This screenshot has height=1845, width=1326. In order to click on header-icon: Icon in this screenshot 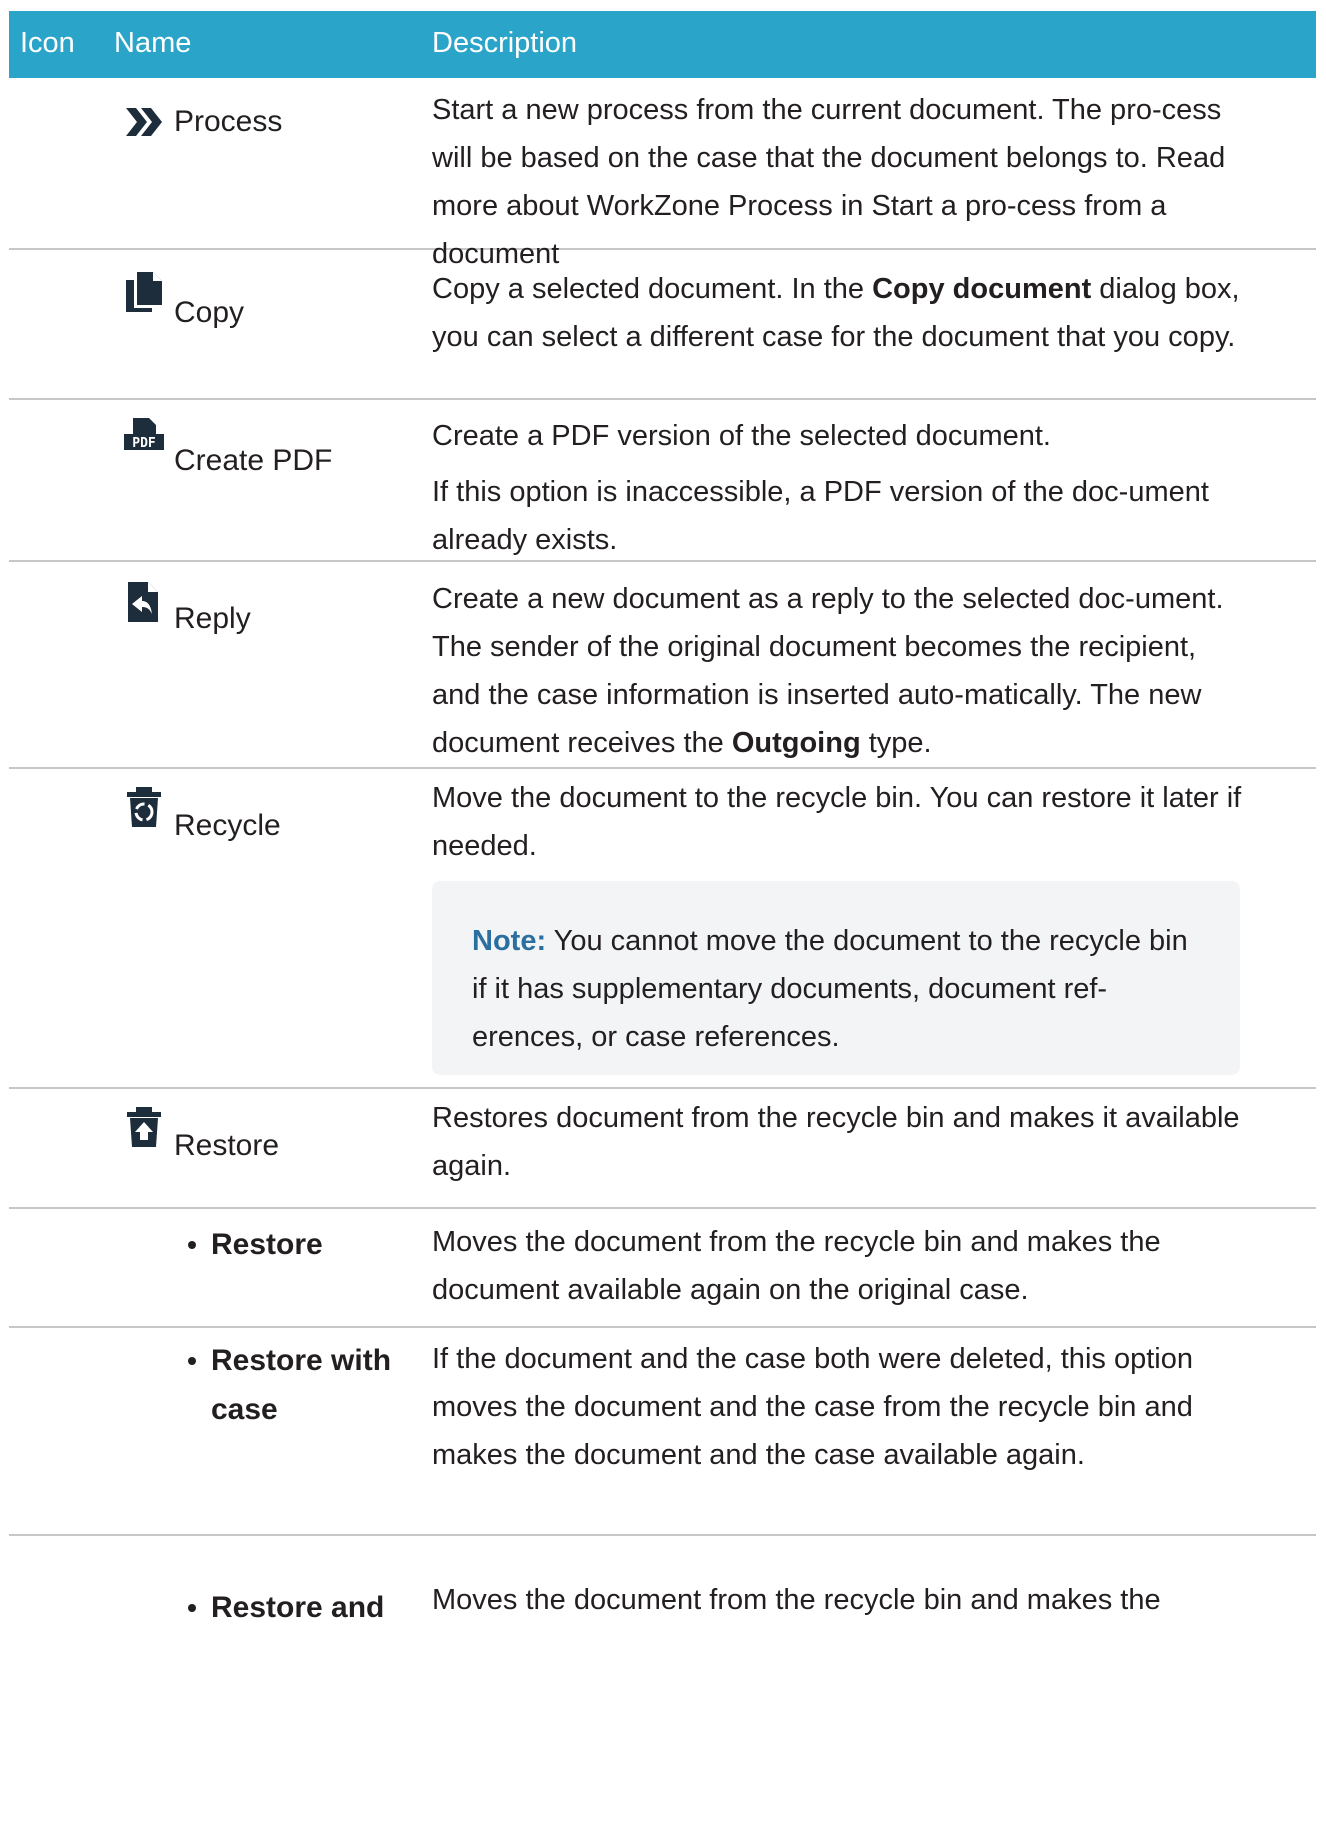, I will do `click(47, 43)`.